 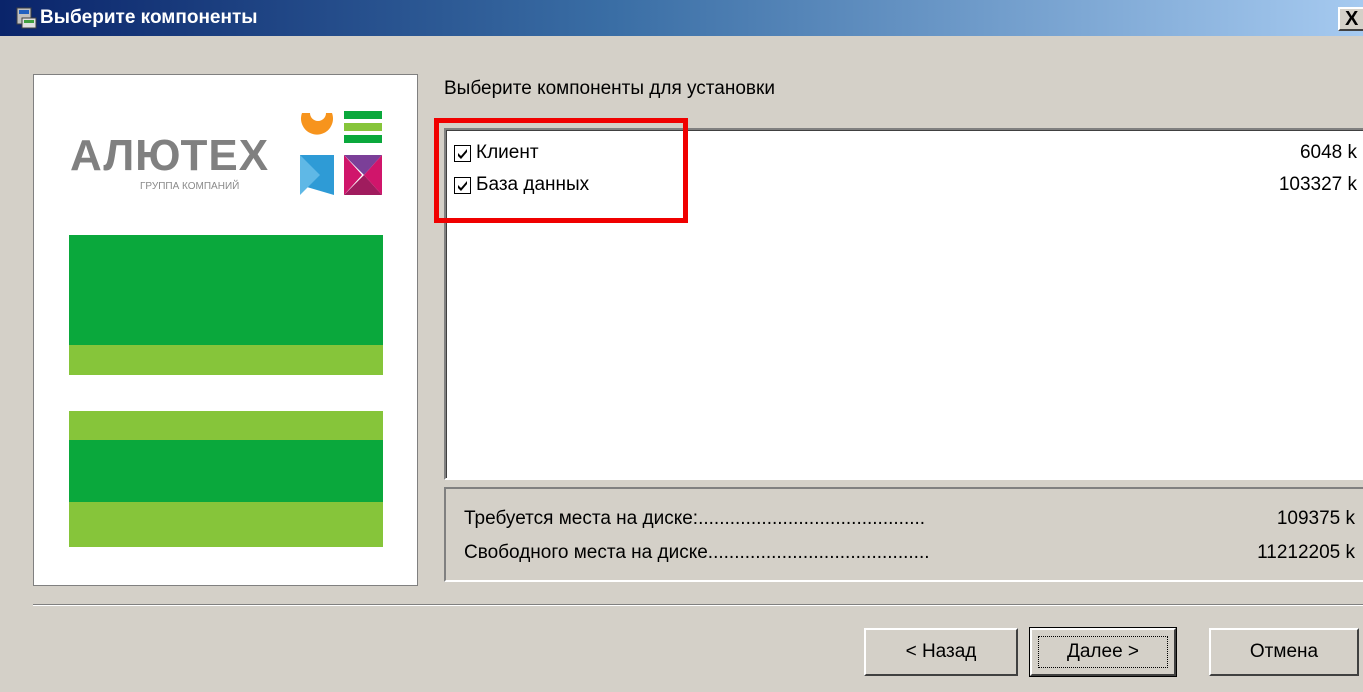 I want to click on component-size: 103327 k, so click(x=1317, y=184).